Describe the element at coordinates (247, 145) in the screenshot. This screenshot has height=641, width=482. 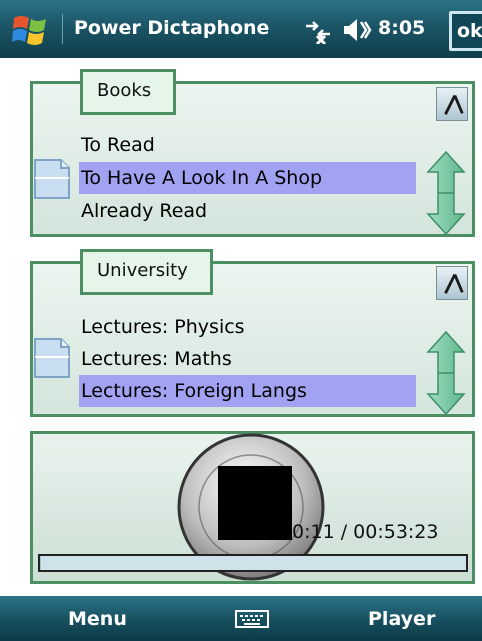
I see `list-item: To Read` at that location.